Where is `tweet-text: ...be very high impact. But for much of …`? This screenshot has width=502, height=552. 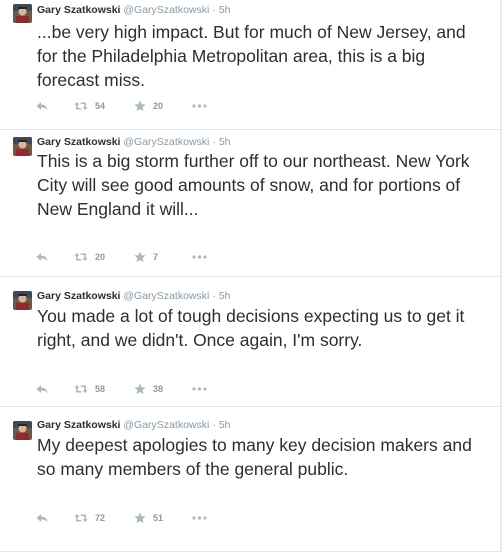 tweet-text: ...be very high impact. But for much of … is located at coordinates (251, 56).